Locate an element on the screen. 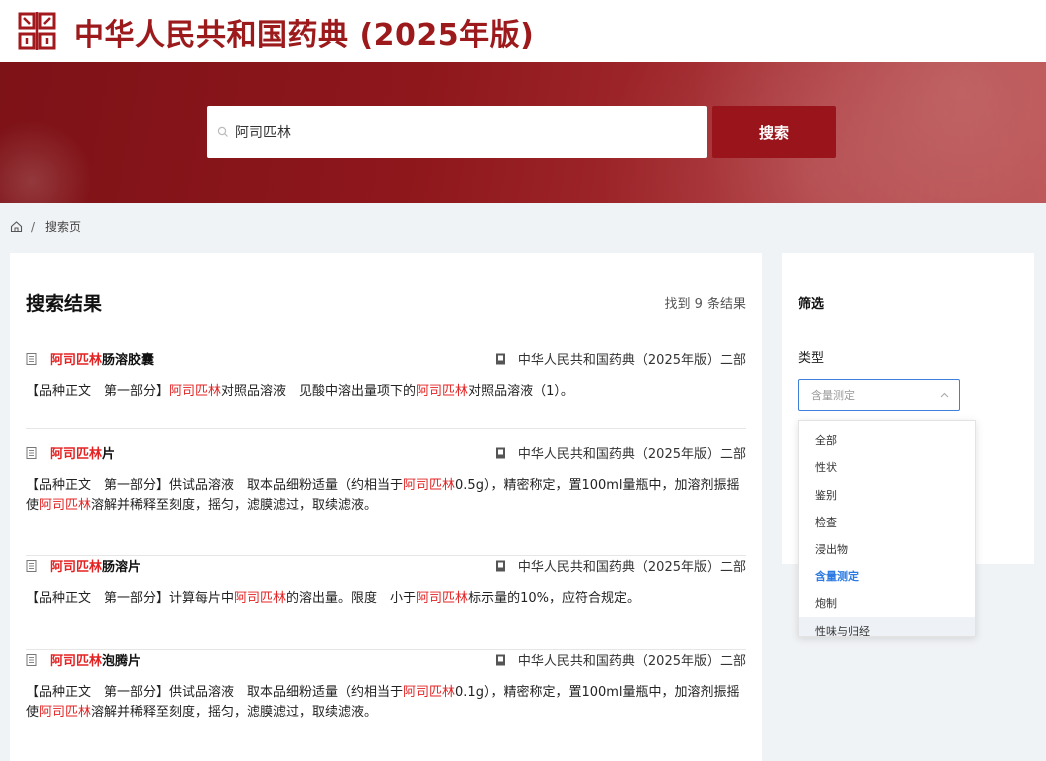  search-button: 搜索 is located at coordinates (774, 132).